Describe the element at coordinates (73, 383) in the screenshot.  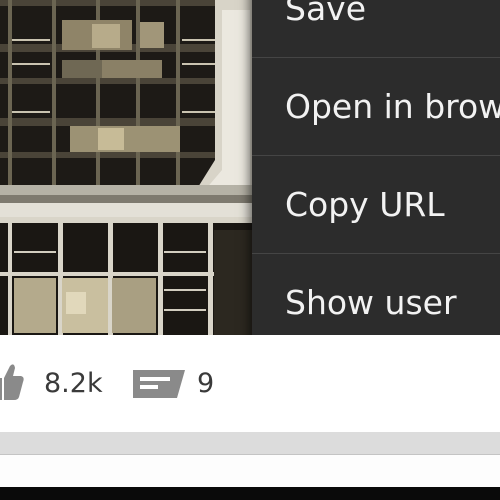
I see `like-count: 8.2k` at that location.